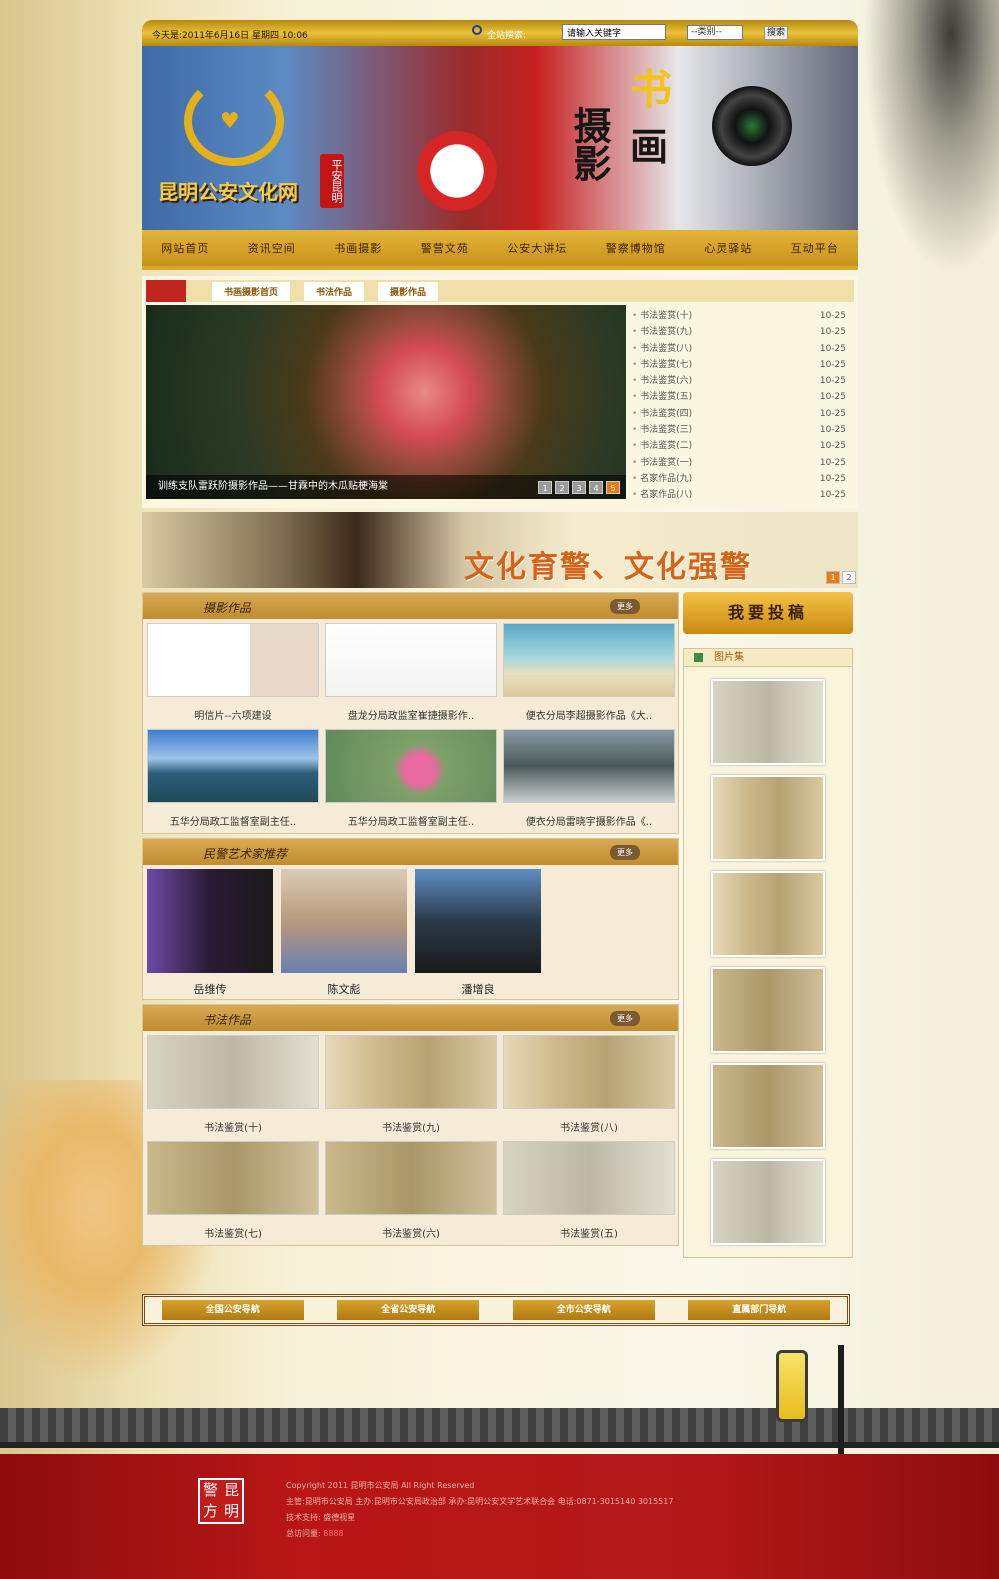 The image size is (999, 1579). I want to click on slide-page-2: 2, so click(562, 487).